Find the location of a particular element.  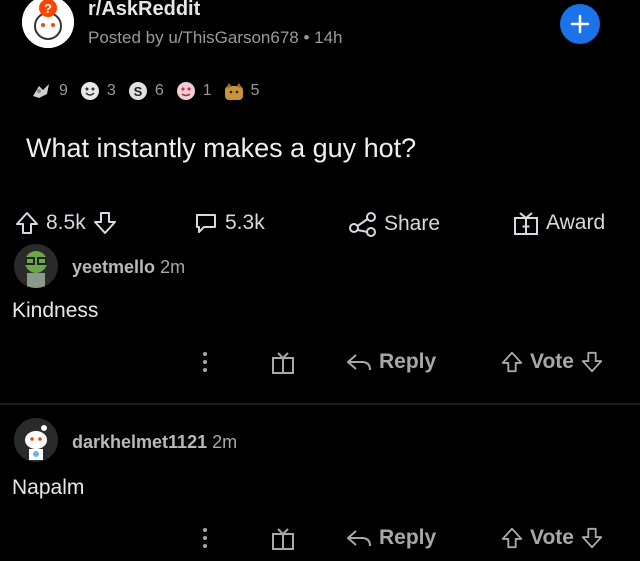

award-item: S 6 is located at coordinates (145, 91).